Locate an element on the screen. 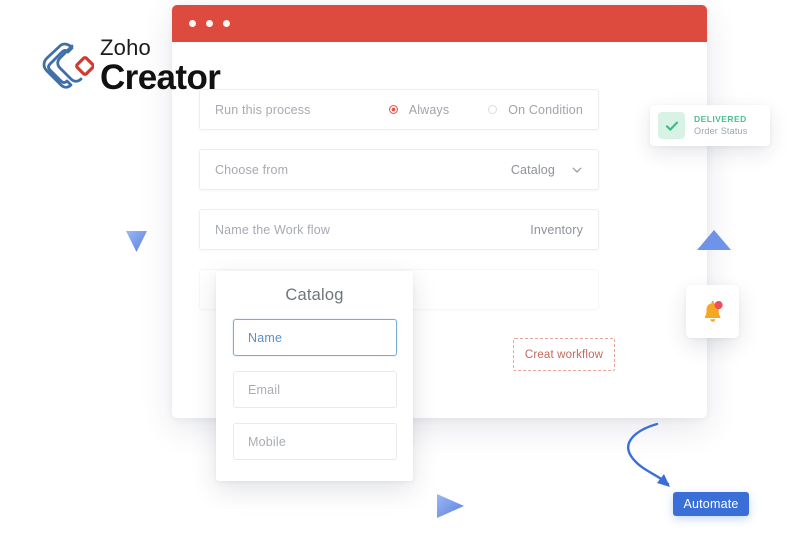  field-label-name-the-workflow: Name the Work flow is located at coordinates (273, 229).